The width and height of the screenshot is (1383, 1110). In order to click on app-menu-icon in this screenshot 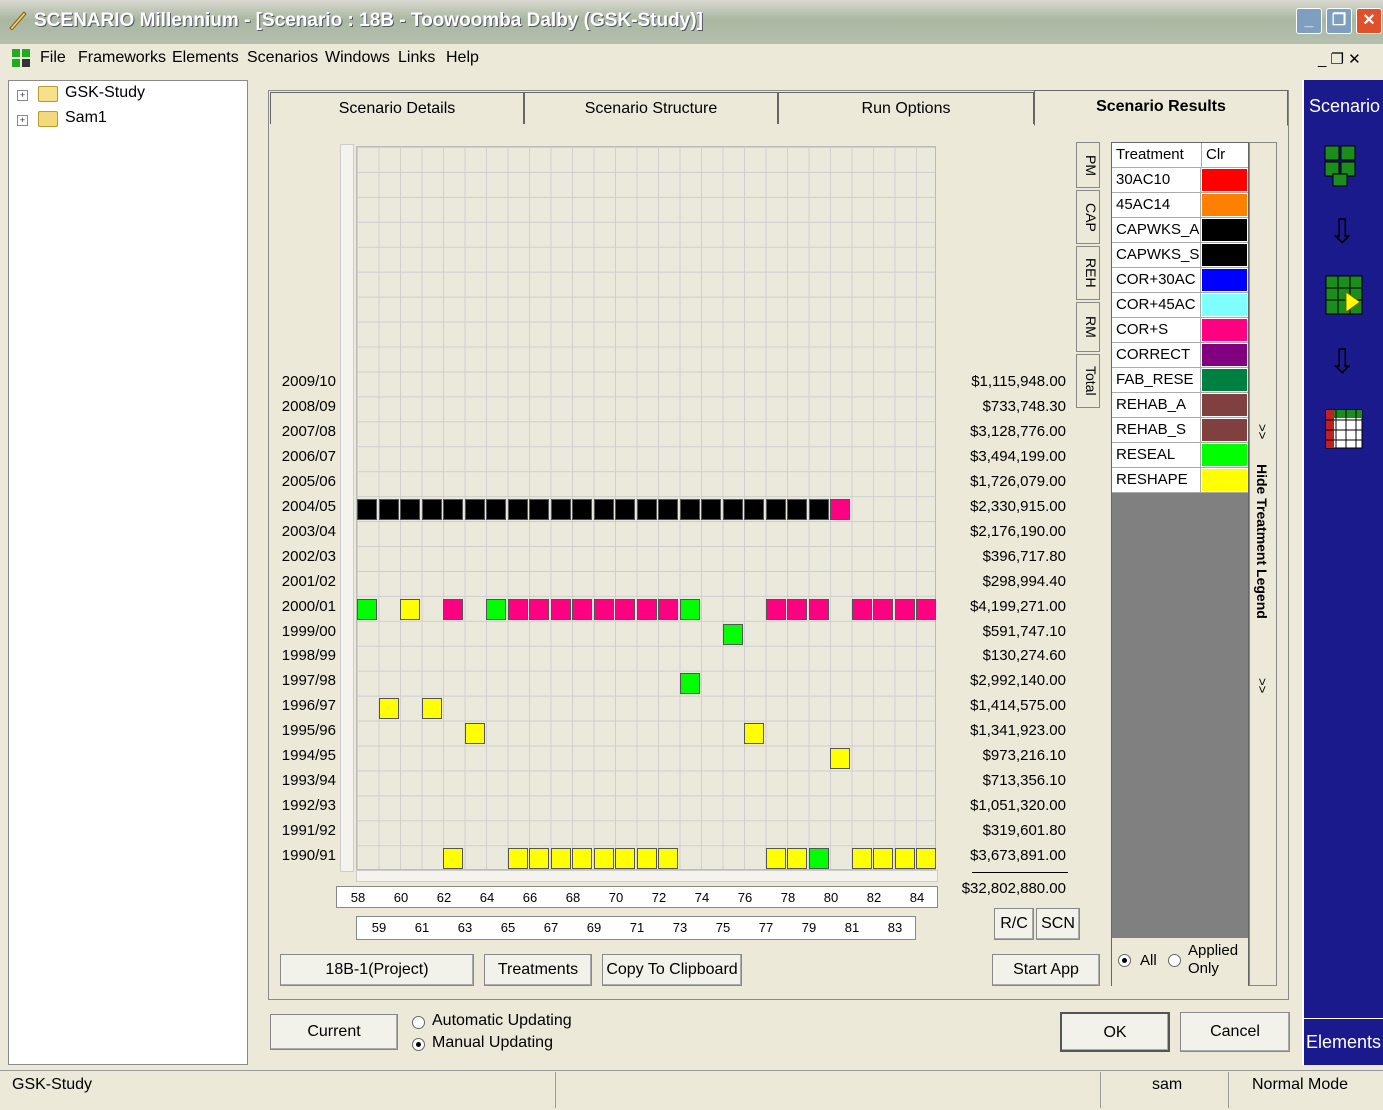, I will do `click(21, 58)`.